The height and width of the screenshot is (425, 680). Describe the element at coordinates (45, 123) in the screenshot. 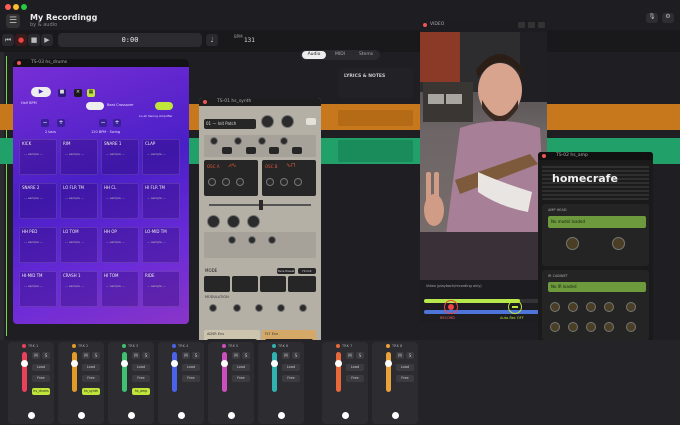

I see `bars-decrease-button: −` at that location.